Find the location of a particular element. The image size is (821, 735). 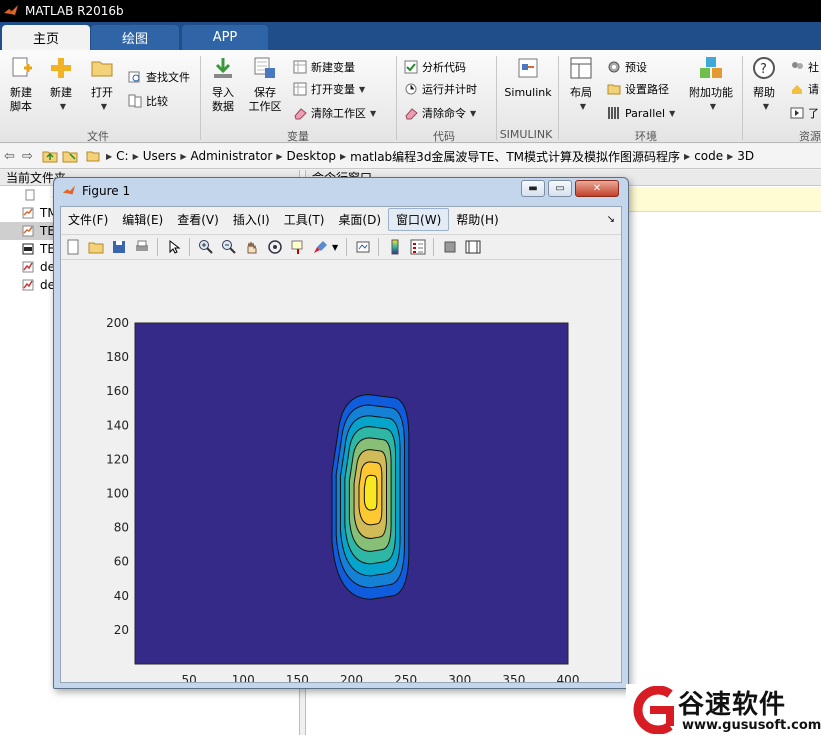

back-icon: ⇦ is located at coordinates (11, 156).